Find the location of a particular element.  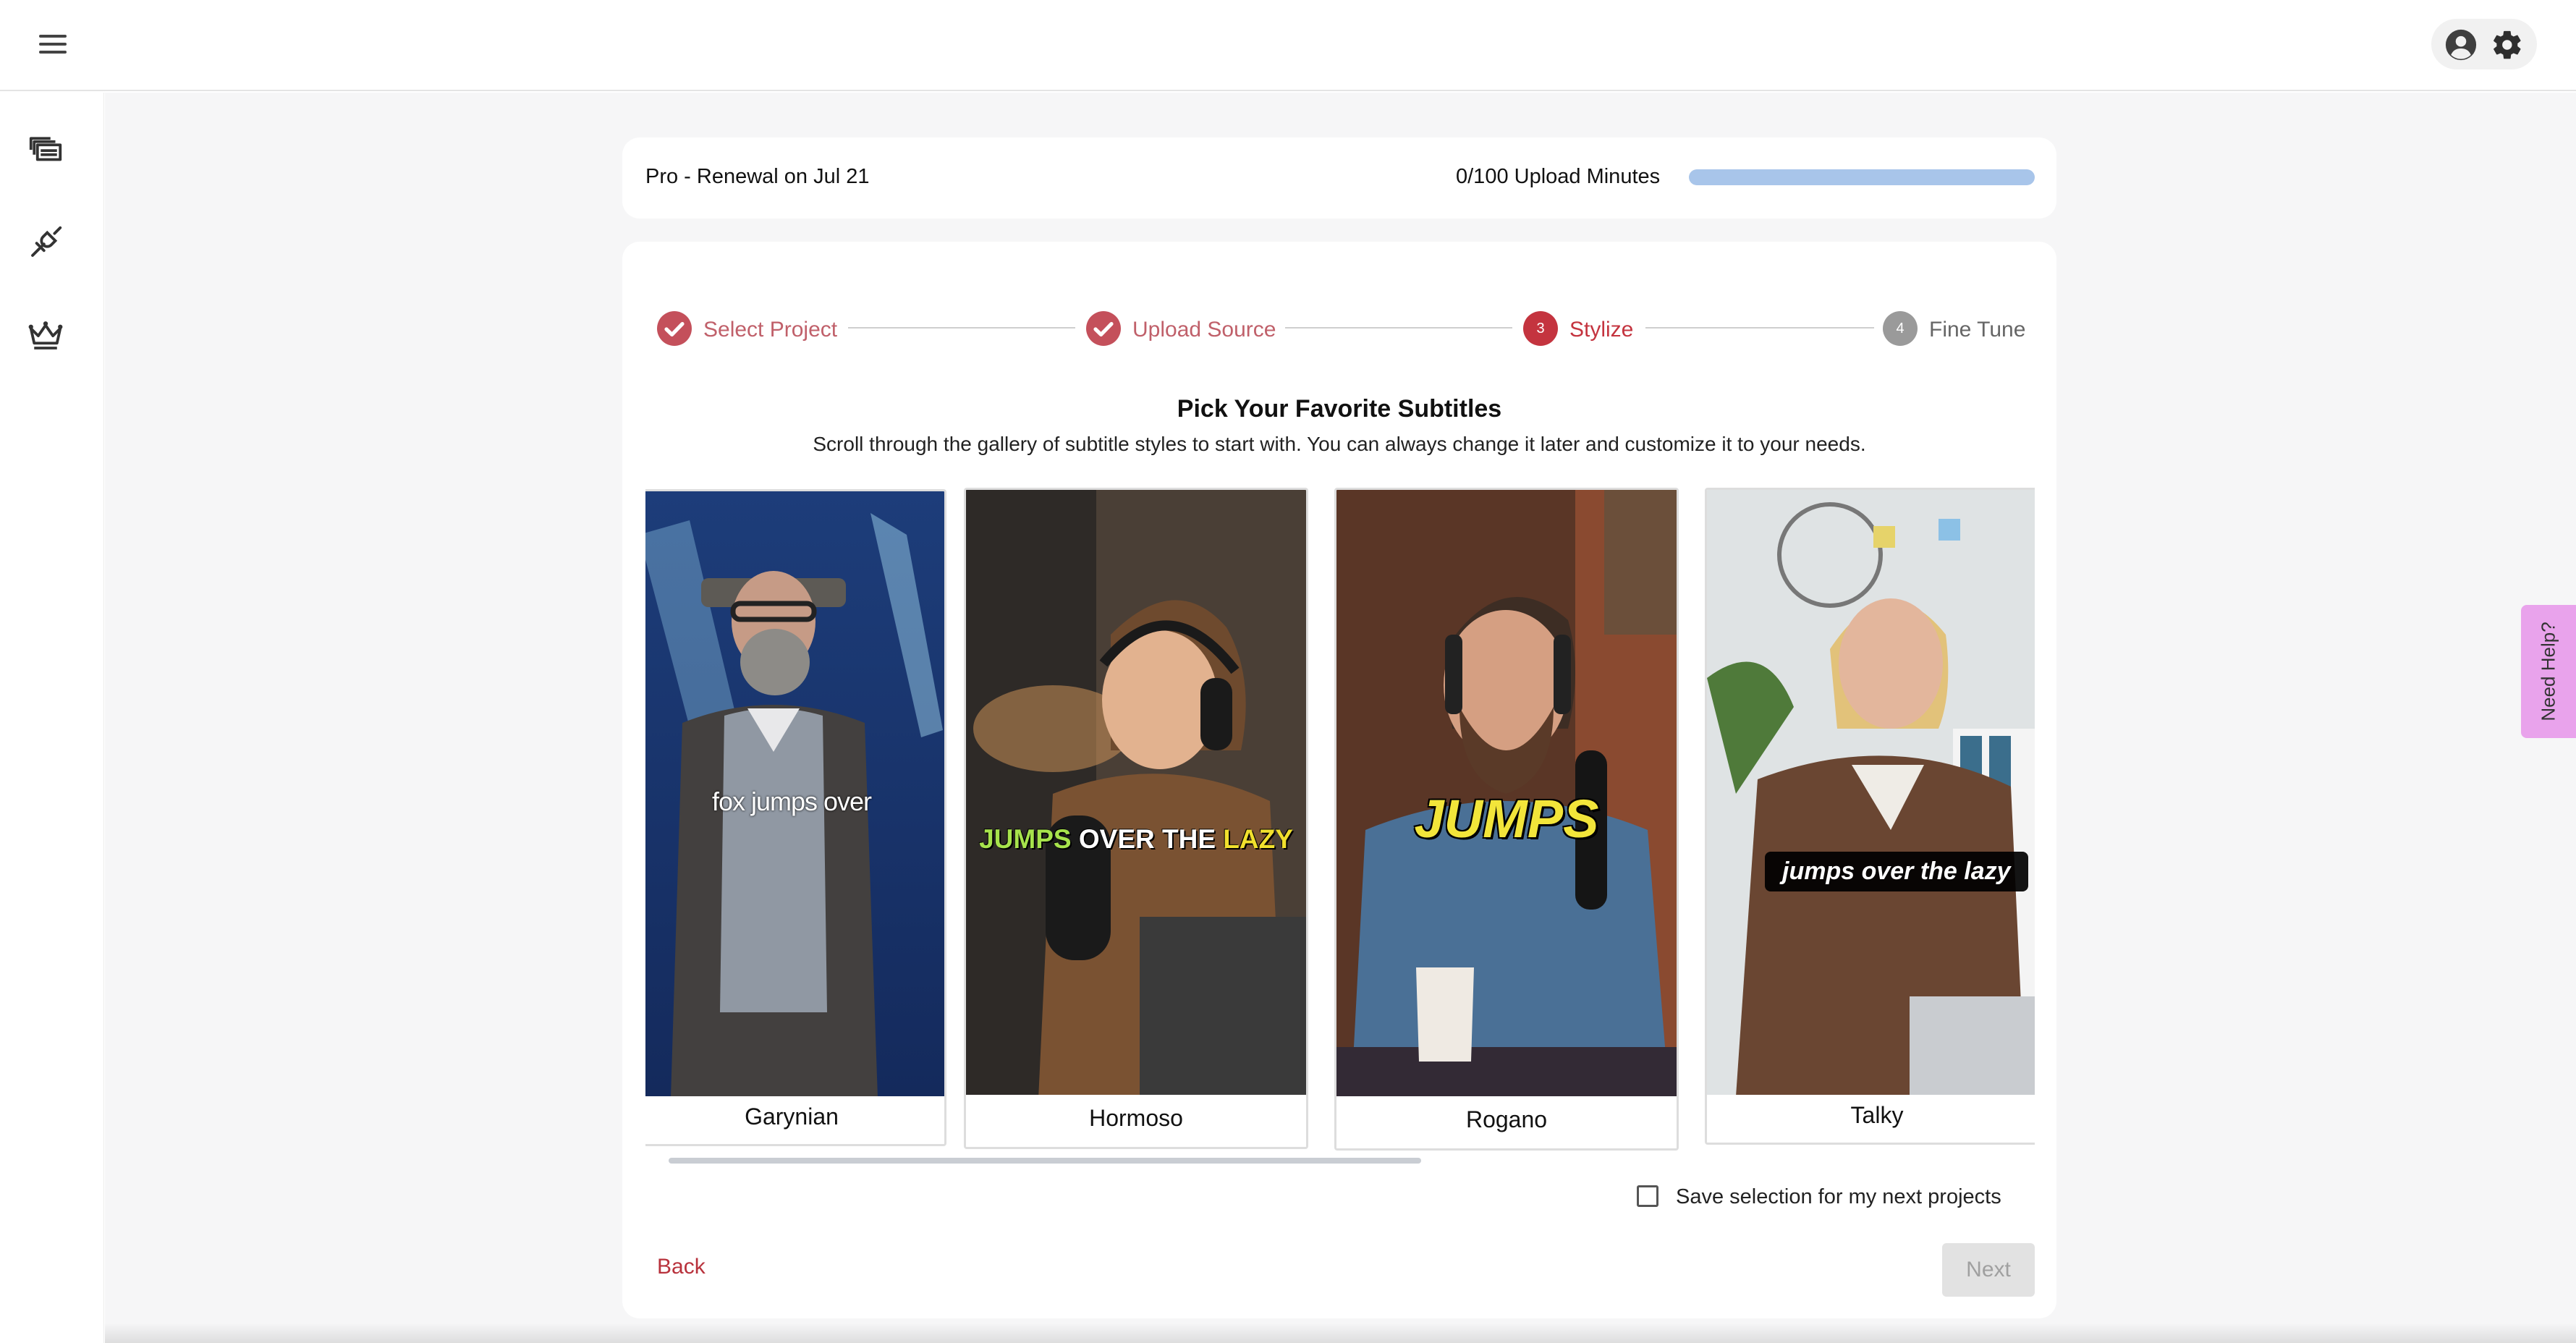

style-name: Rogano is located at coordinates (1506, 1122).